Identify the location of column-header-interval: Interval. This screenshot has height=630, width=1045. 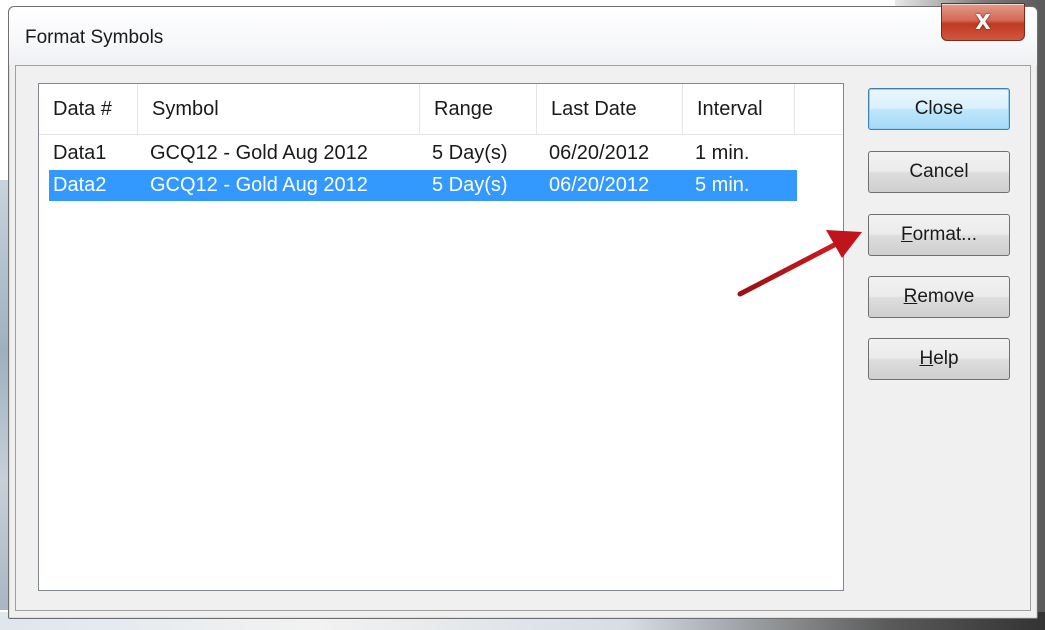
(739, 109).